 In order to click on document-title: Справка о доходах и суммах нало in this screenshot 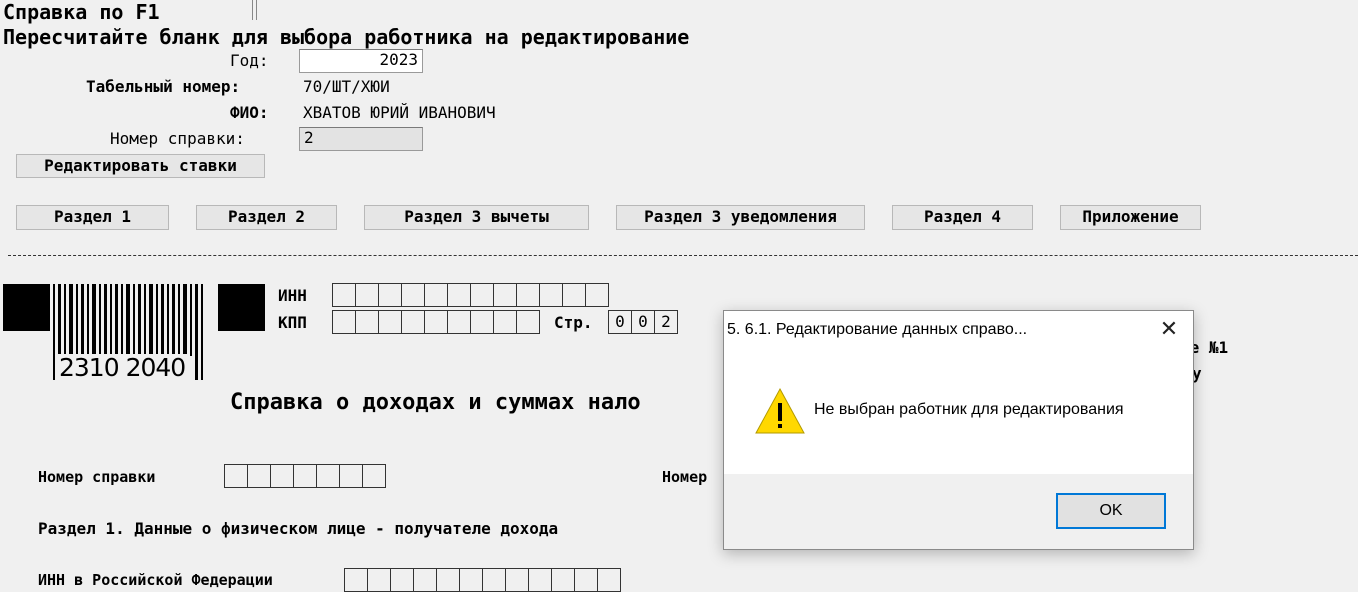, I will do `click(435, 402)`.